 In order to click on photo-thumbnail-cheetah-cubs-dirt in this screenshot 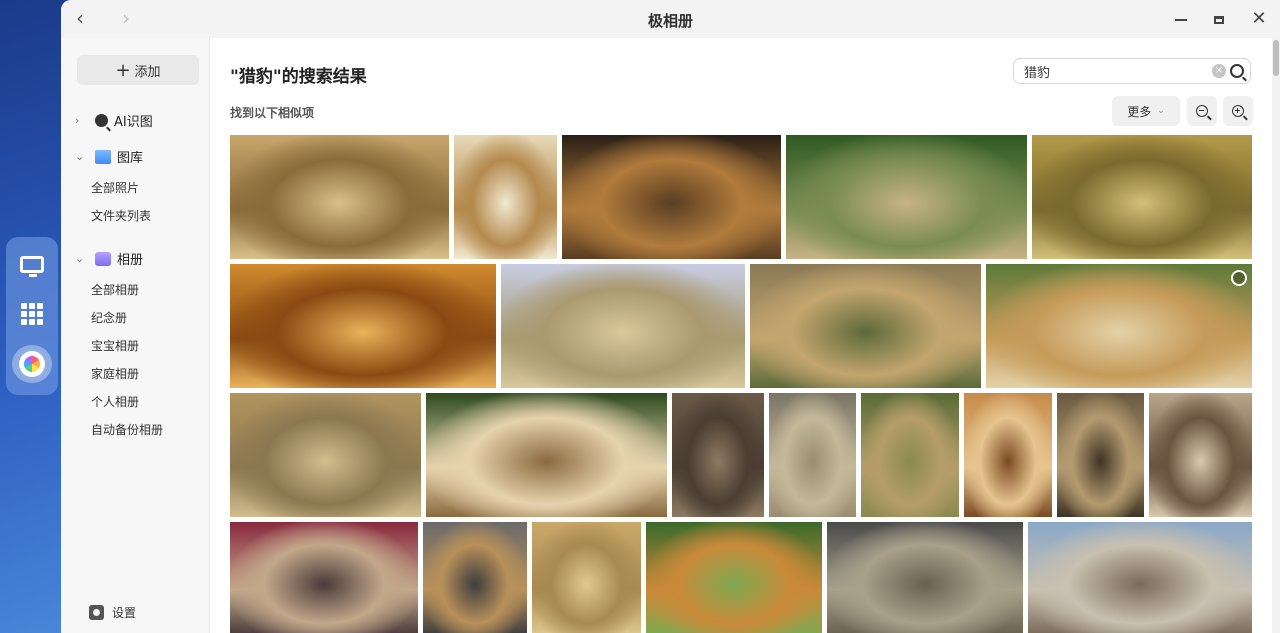, I will do `click(718, 455)`.